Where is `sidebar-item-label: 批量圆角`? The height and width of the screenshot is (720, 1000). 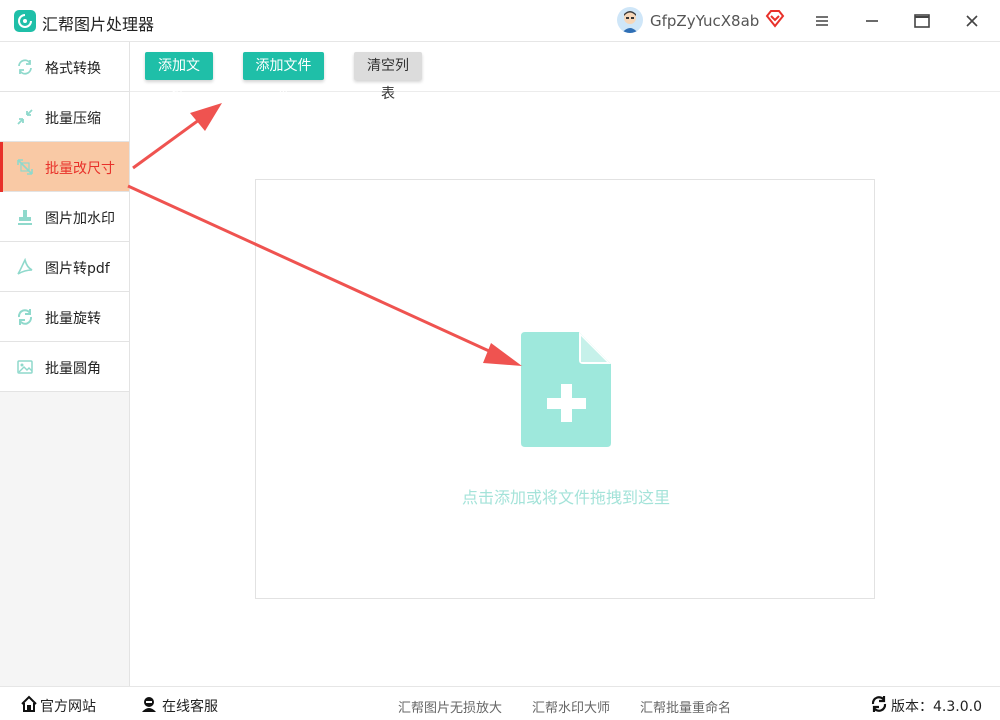
sidebar-item-label: 批量圆角 is located at coordinates (73, 369).